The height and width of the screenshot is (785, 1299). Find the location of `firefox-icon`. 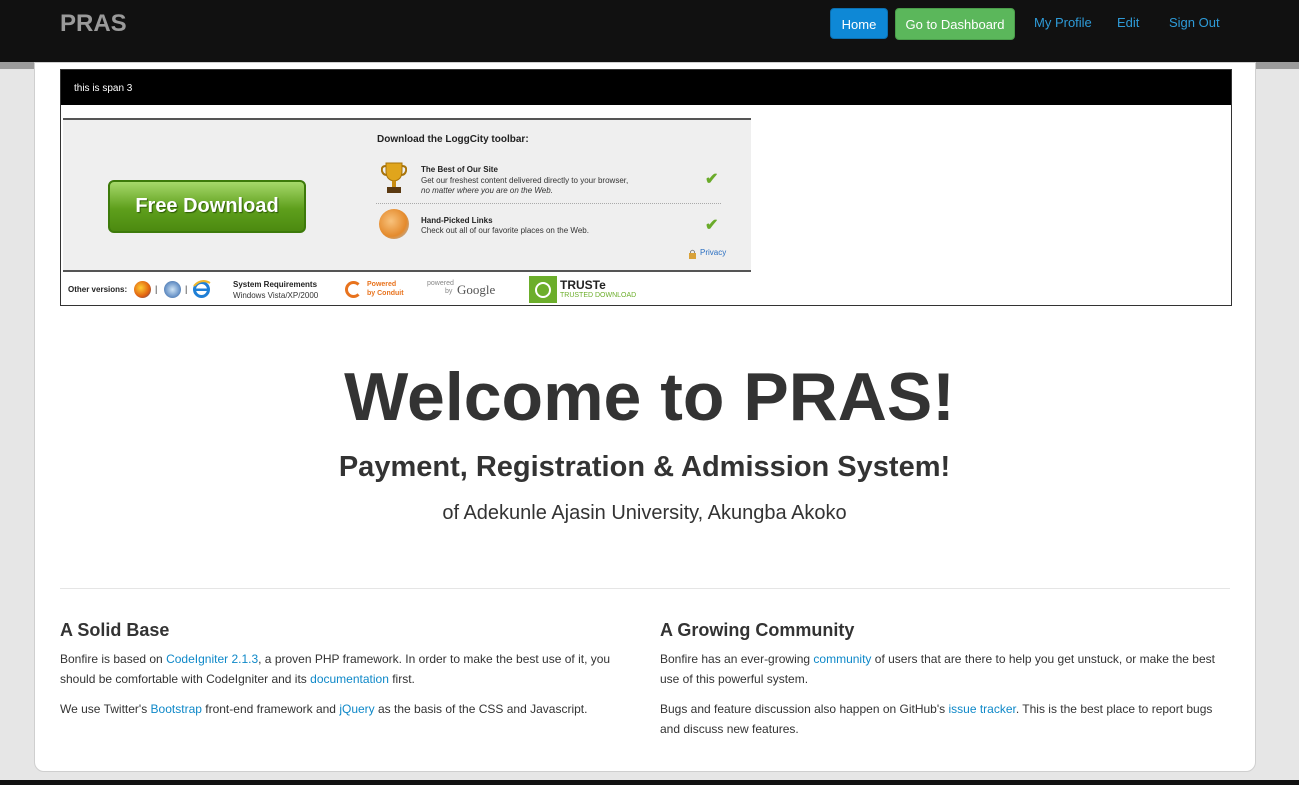

firefox-icon is located at coordinates (142, 289).